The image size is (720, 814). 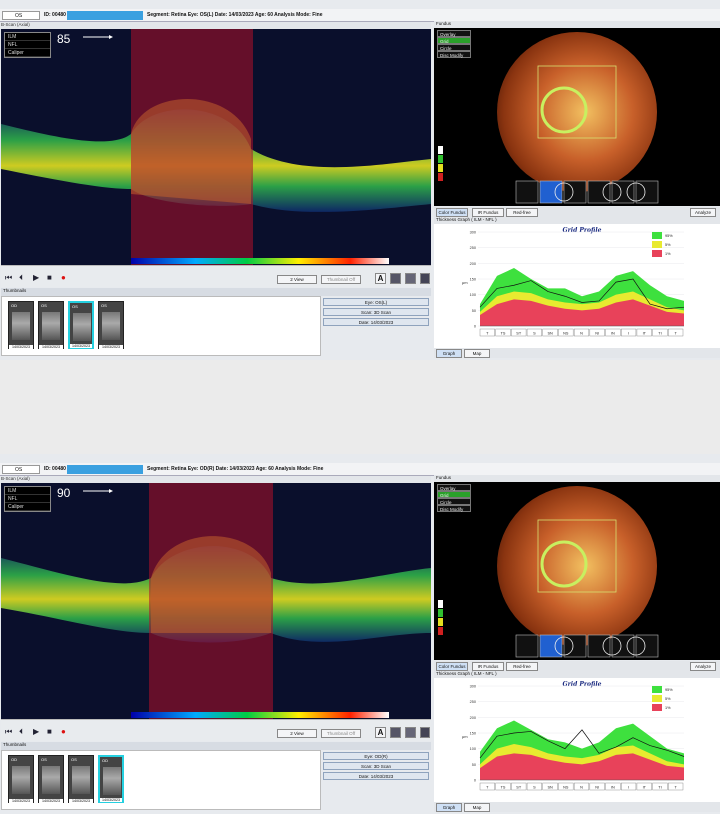 I want to click on x-tick-label: NI, so click(x=597, y=787).